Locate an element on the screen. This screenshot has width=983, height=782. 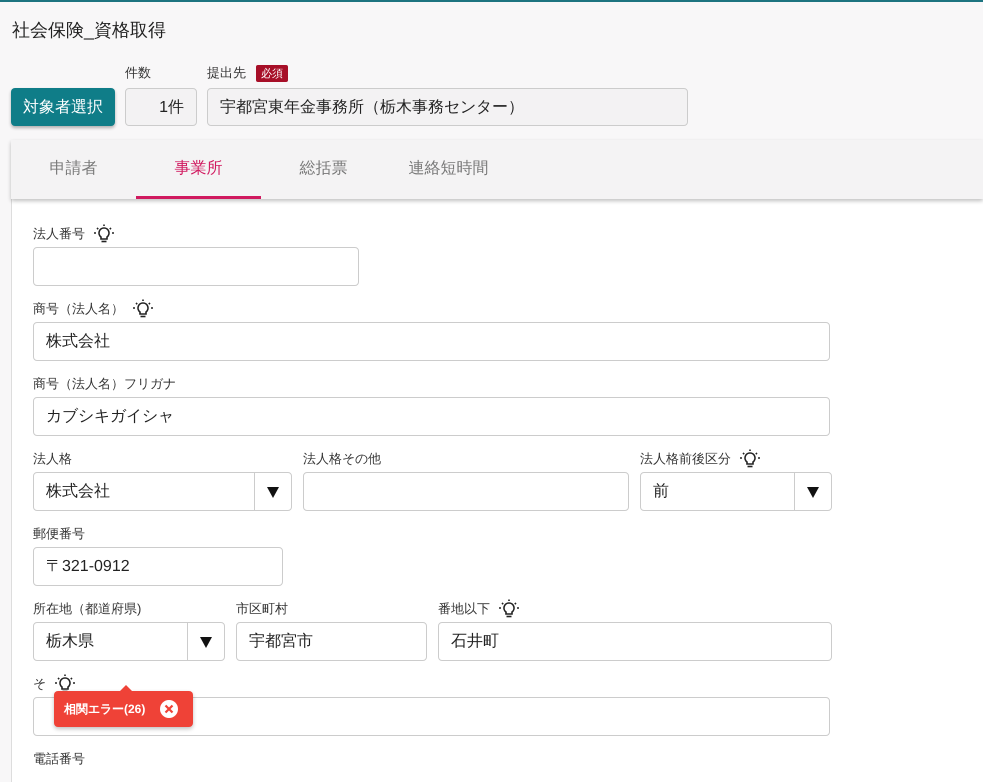
field-label: 商号（法人名）フリガナ is located at coordinates (104, 384).